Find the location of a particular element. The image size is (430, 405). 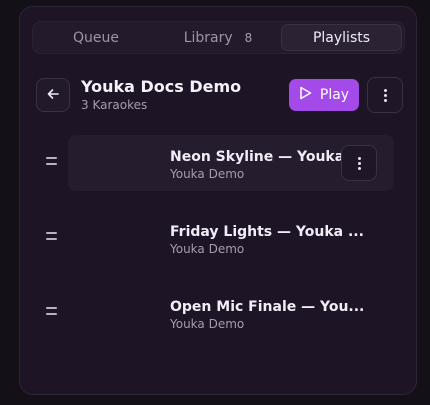

list-item: Neon Skyline — Youka ... Youka Demo is located at coordinates (218, 163).